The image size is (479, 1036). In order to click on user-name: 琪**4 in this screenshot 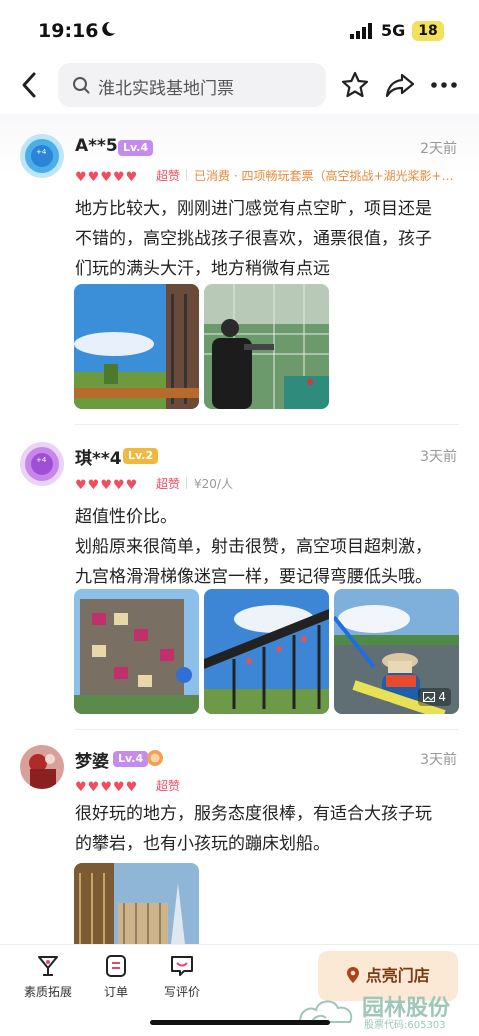, I will do `click(98, 456)`.